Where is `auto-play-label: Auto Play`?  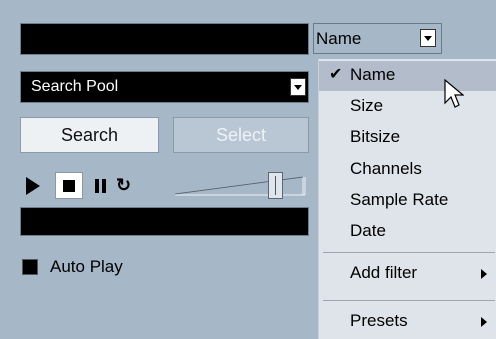
auto-play-label: Auto Play is located at coordinates (86, 266).